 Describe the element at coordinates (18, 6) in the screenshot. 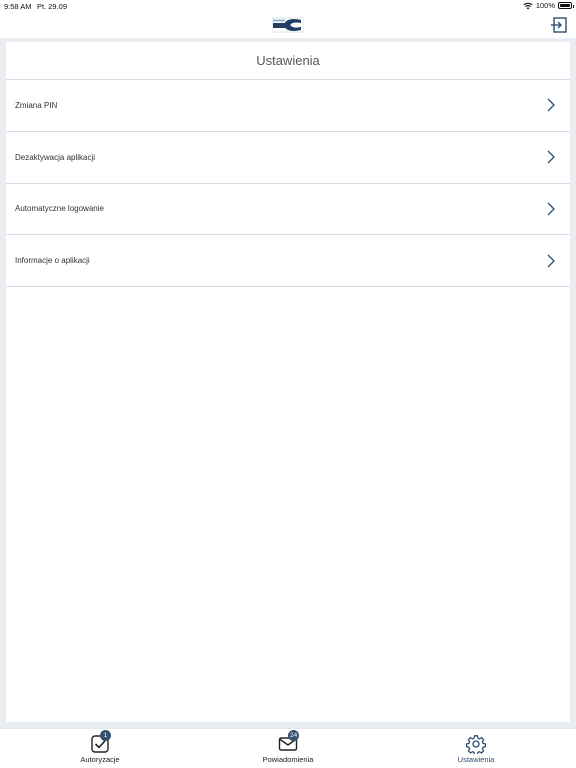

I see `status-time: 9:58 AM` at that location.